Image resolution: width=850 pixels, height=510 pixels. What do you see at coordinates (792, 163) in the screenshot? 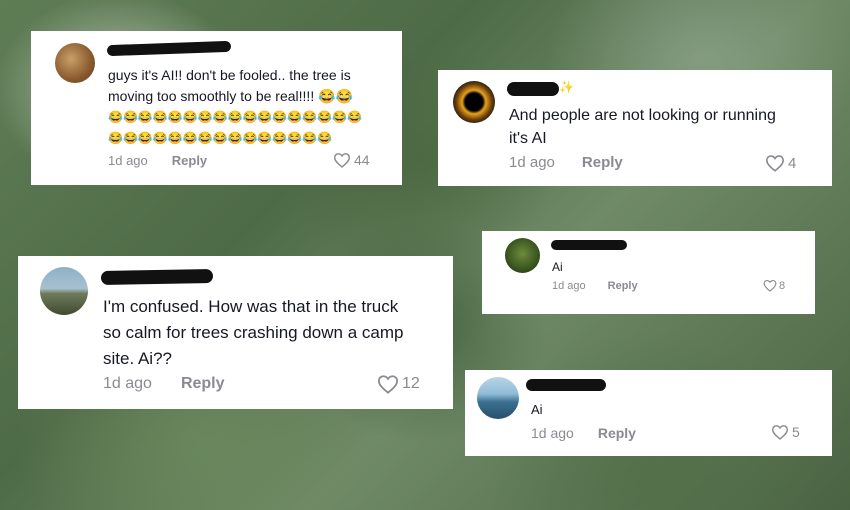
I see `like-count: 4` at bounding box center [792, 163].